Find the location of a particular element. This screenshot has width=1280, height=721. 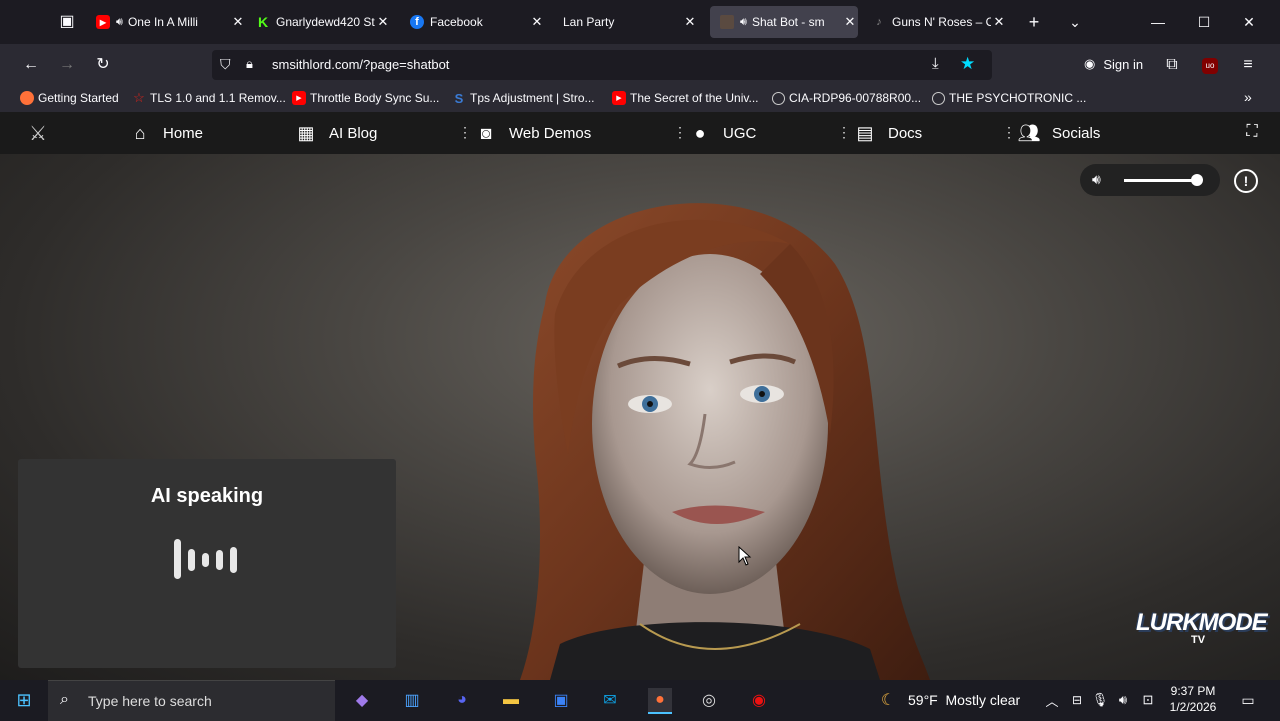

menu-icon: ≡ is located at coordinates (1248, 65).